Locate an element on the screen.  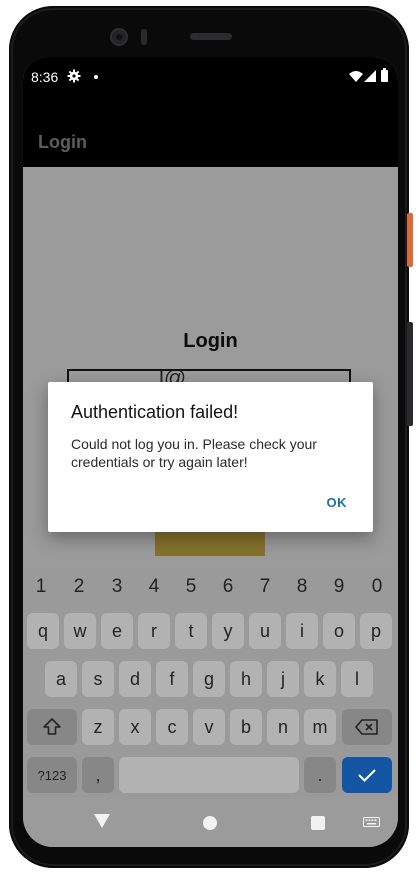
key-u: u is located at coordinates (265, 631).